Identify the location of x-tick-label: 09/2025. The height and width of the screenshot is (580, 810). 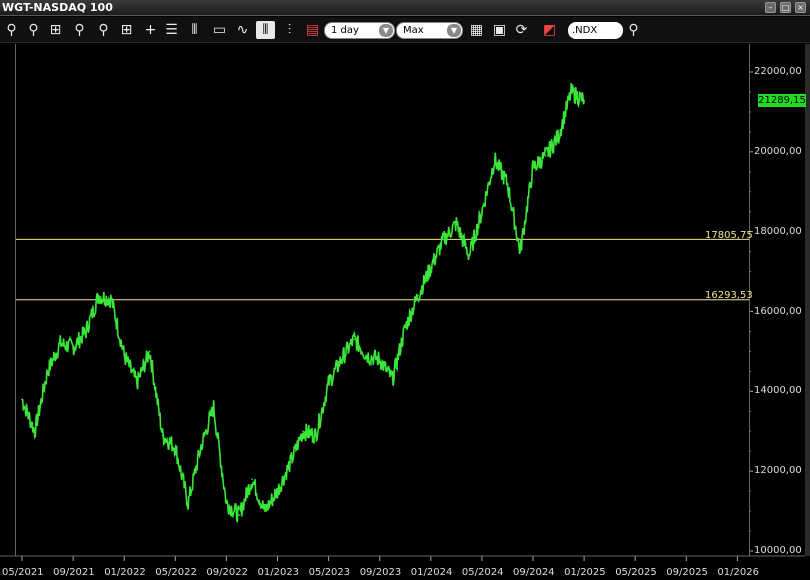
(687, 572).